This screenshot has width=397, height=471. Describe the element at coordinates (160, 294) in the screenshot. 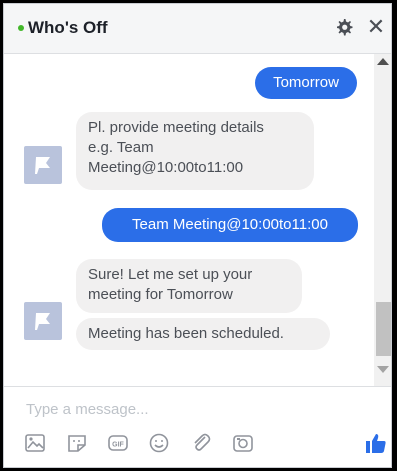

I see `message-line: meeting for Tomorrow` at that location.